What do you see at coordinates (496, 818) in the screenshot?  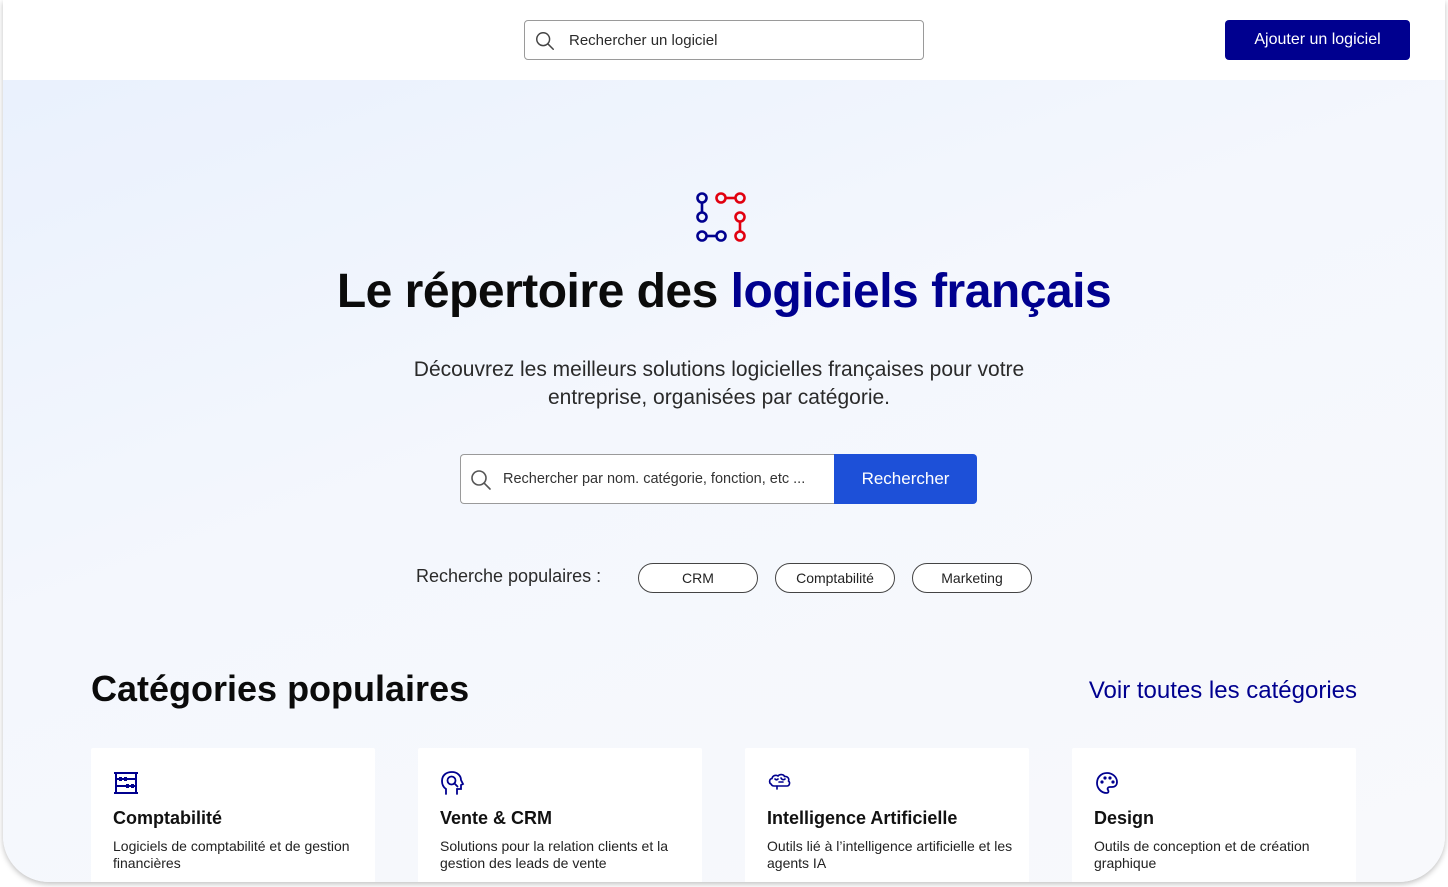 I see `category-name: Vente & CRM` at bounding box center [496, 818].